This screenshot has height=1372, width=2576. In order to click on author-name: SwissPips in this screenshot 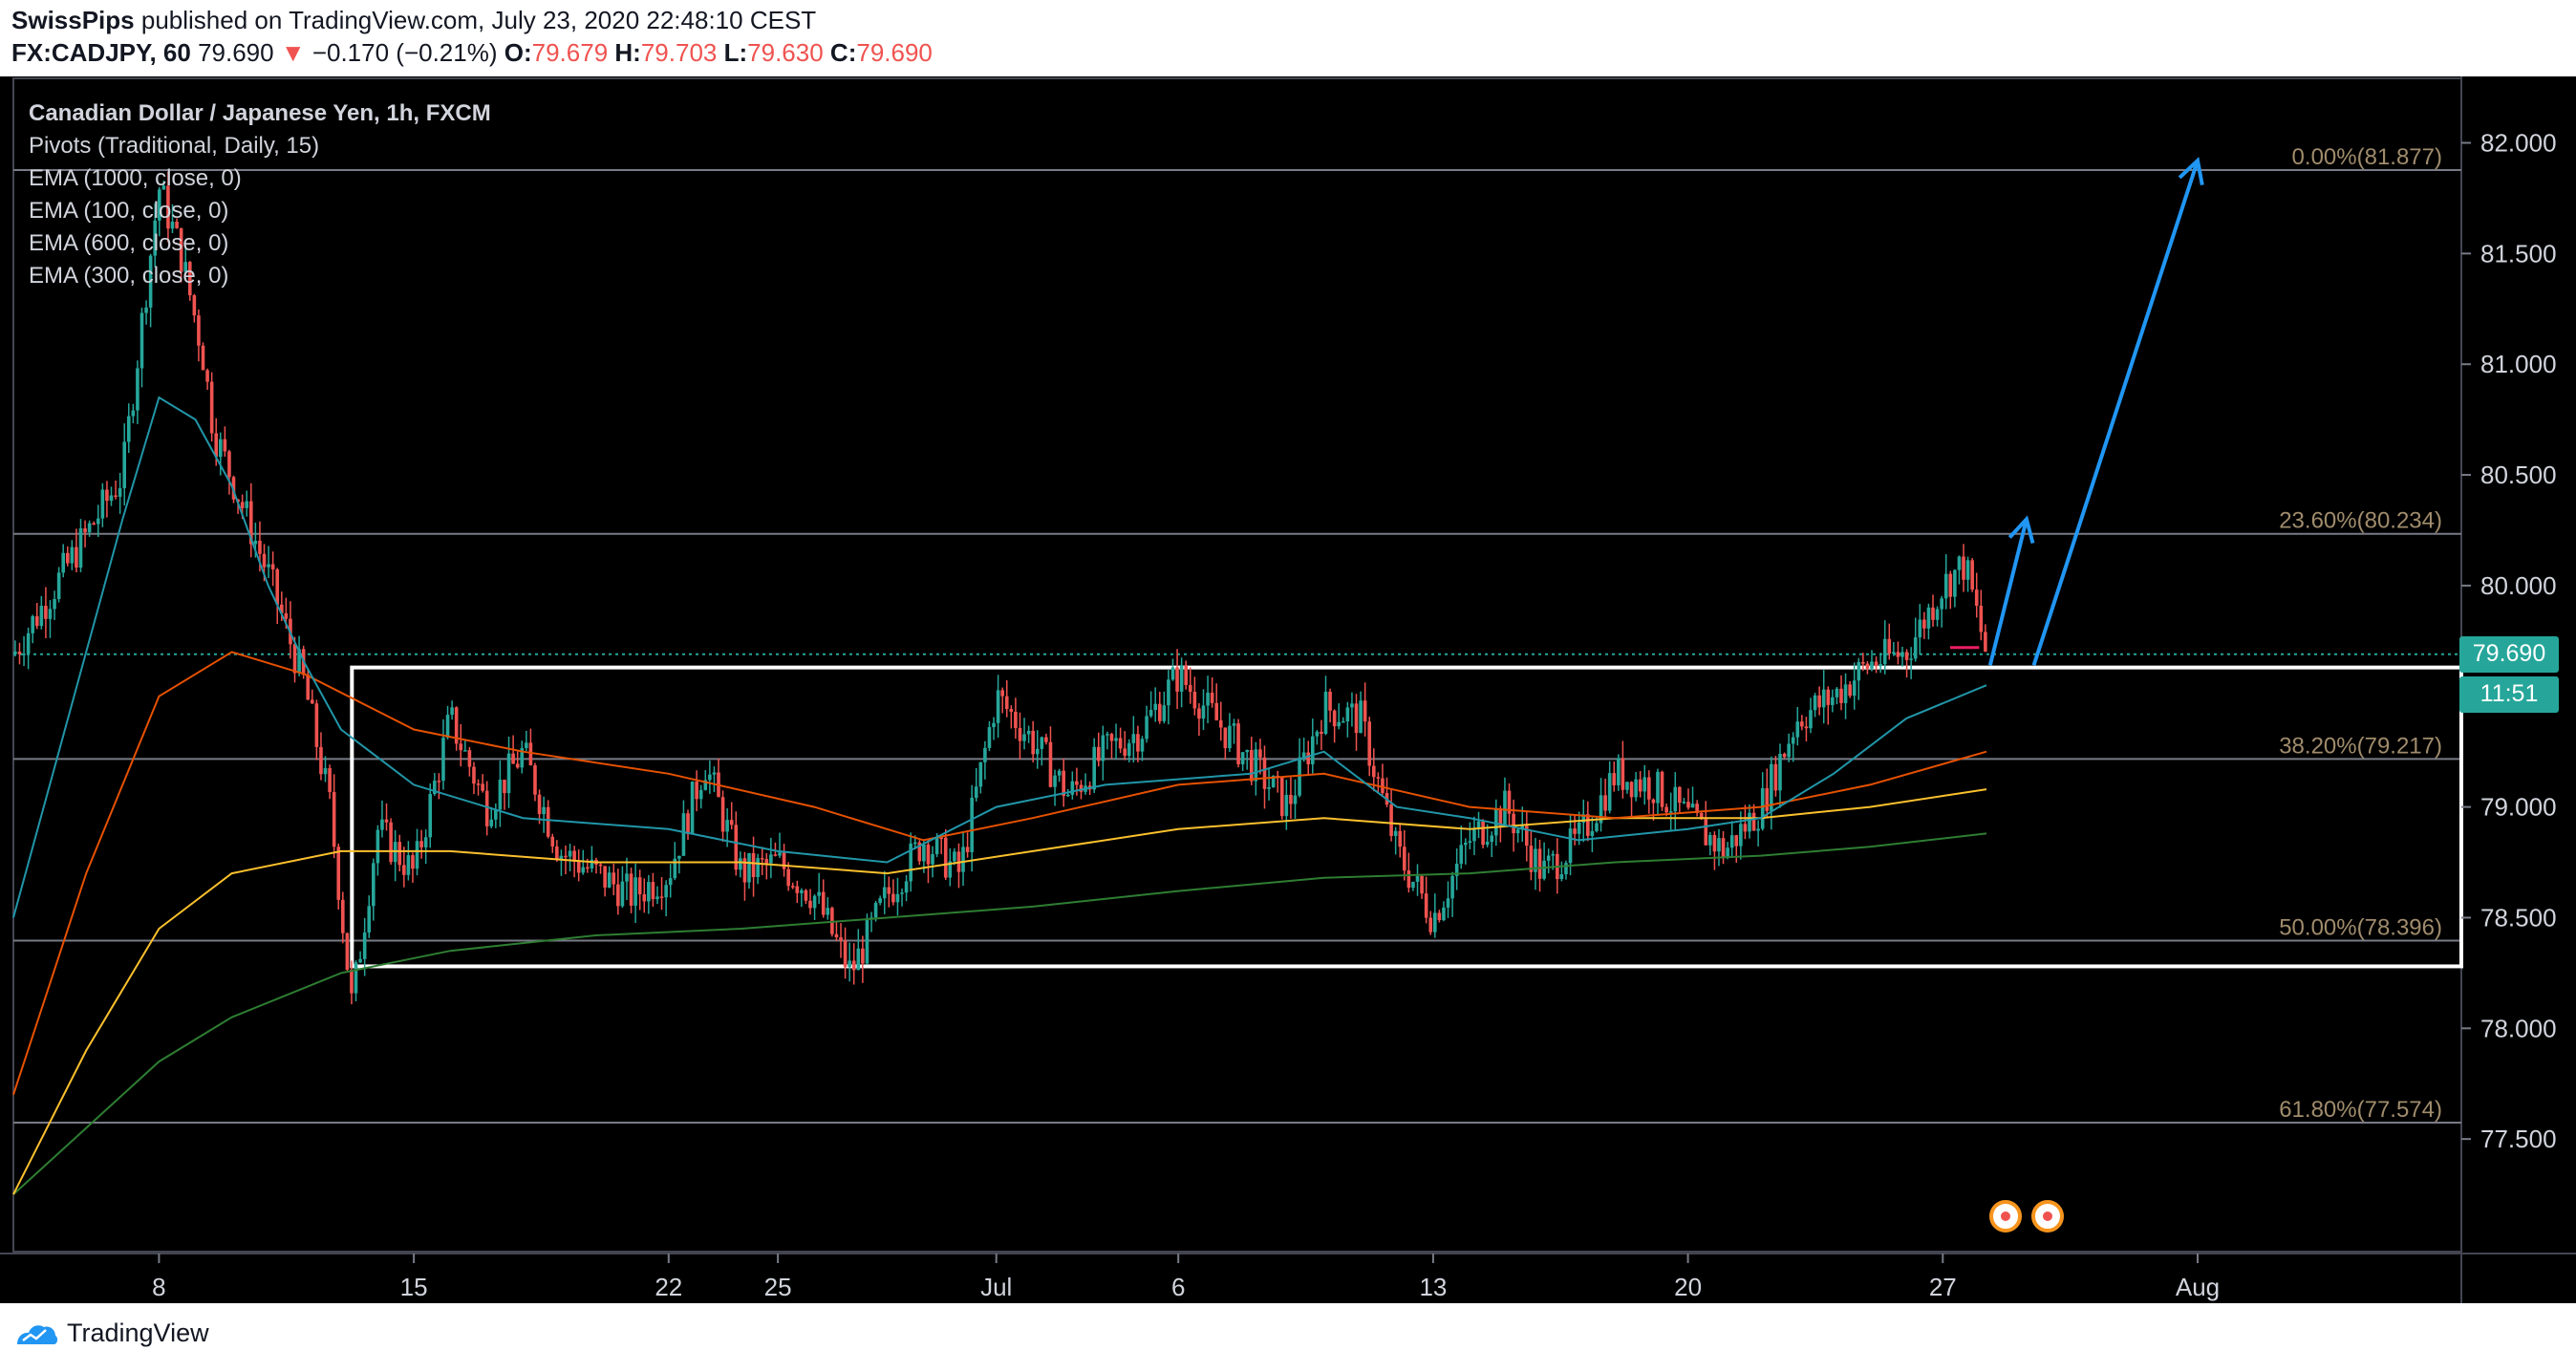, I will do `click(73, 20)`.